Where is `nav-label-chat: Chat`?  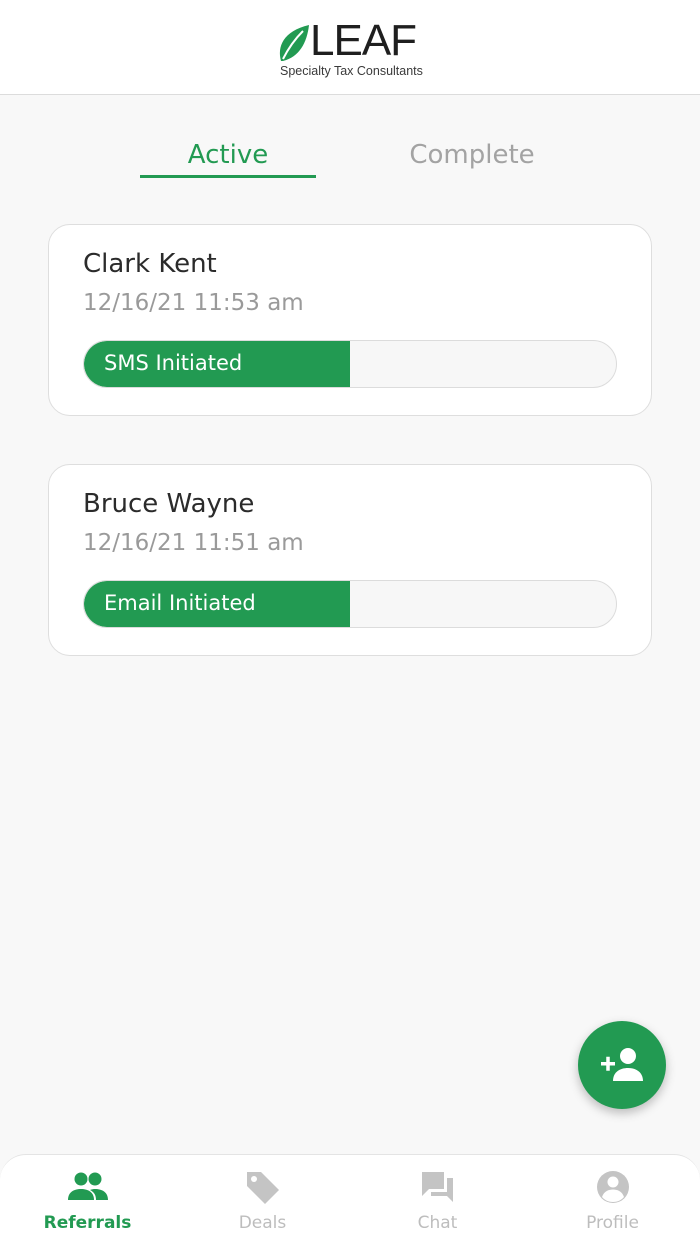 nav-label-chat: Chat is located at coordinates (437, 1223).